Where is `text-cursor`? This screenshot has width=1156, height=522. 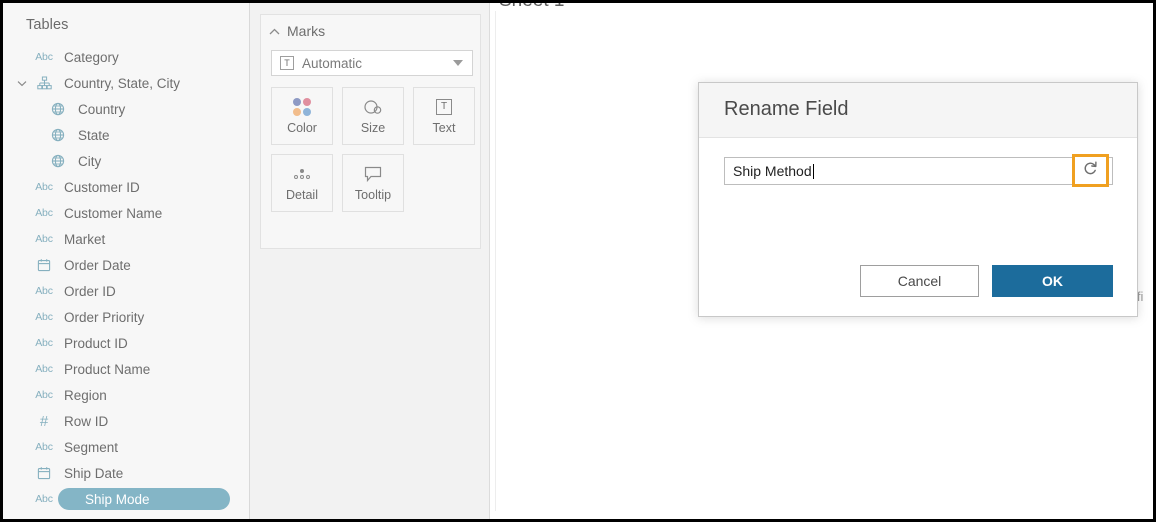 text-cursor is located at coordinates (813, 171).